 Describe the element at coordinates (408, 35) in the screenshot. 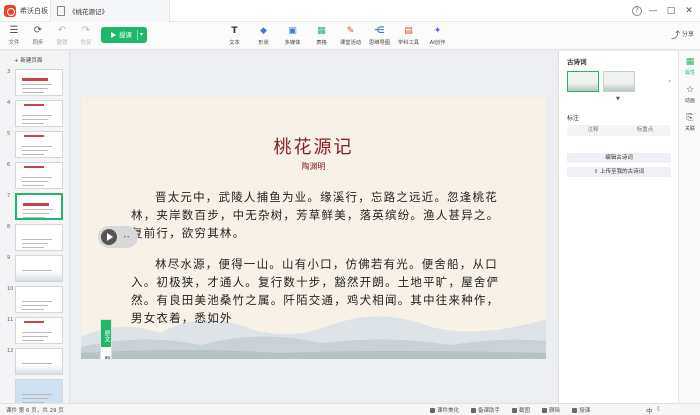

I see `tool-subject-tools-button: ▤ 学科工具` at that location.